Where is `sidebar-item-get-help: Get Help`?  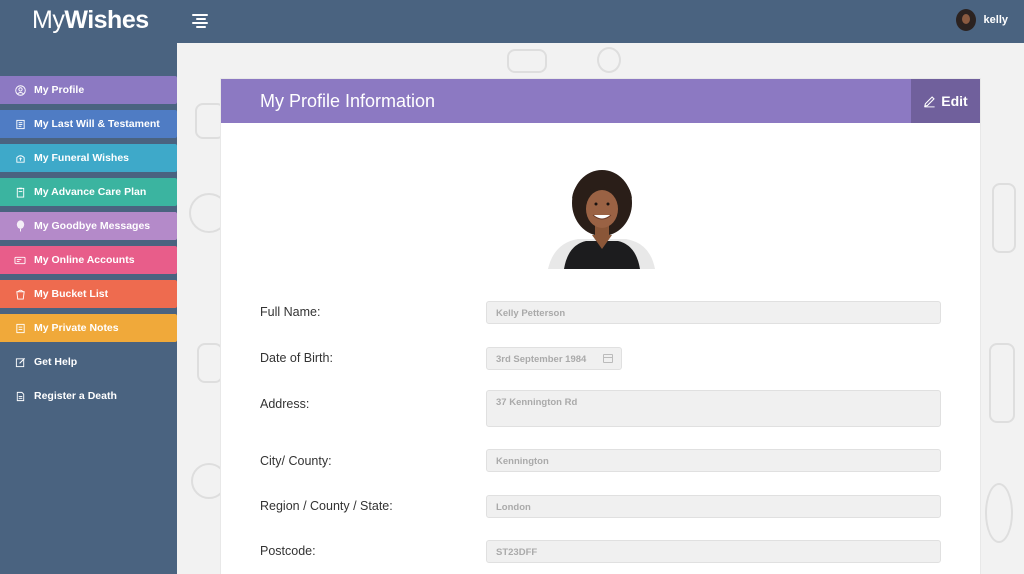
sidebar-item-get-help: Get Help is located at coordinates (88, 362).